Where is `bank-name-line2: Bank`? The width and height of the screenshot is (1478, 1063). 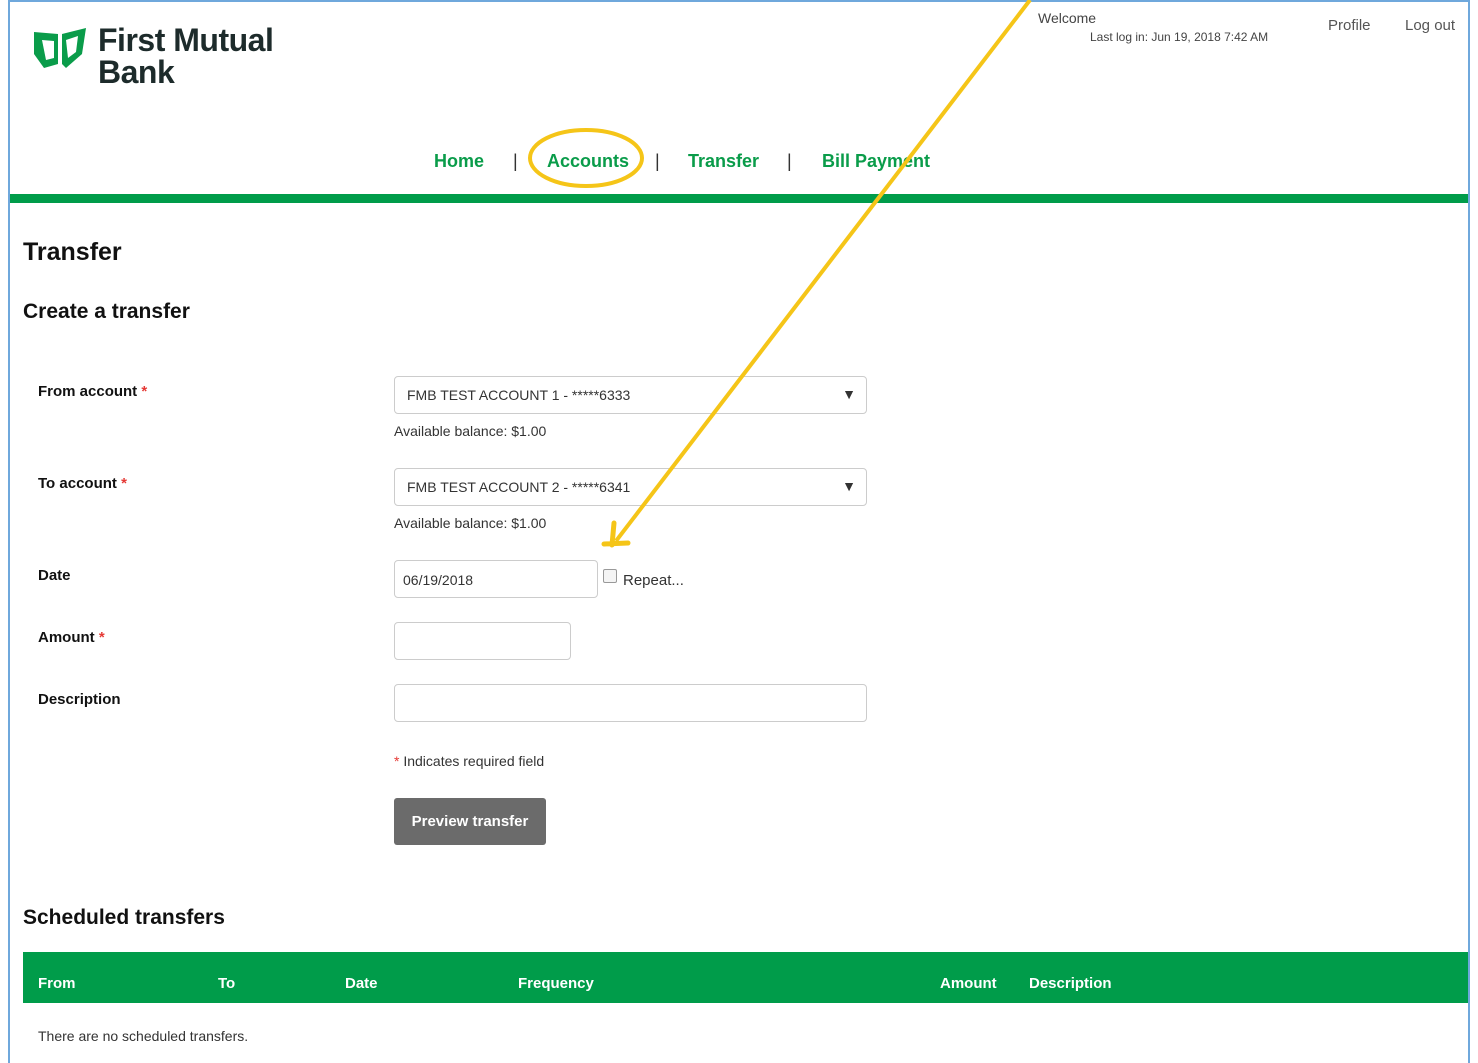 bank-name-line2: Bank is located at coordinates (136, 72).